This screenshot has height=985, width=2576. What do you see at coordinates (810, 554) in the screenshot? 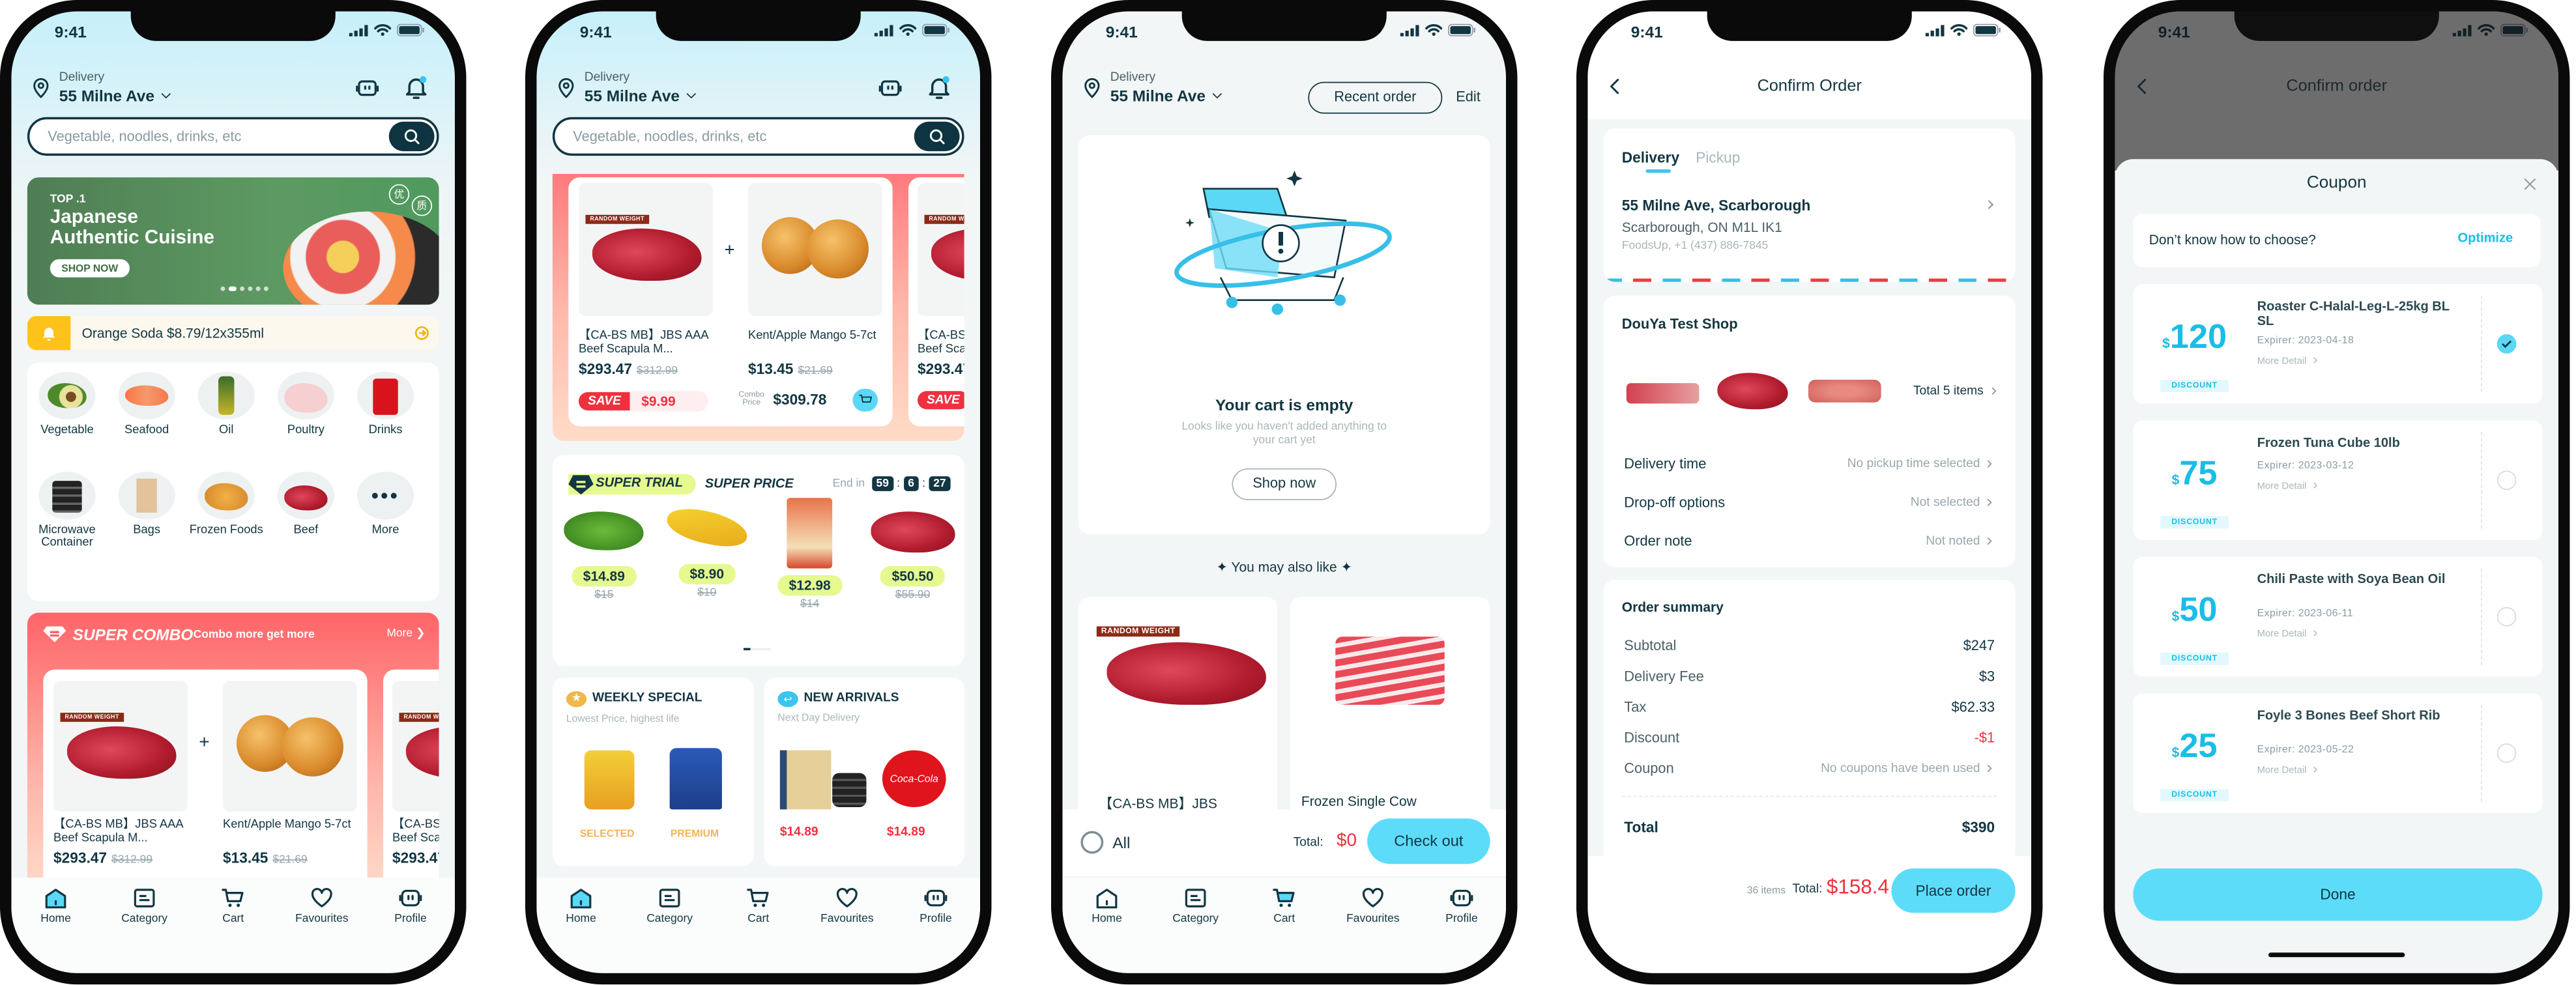
I see `trial-item: $12.98 $14` at bounding box center [810, 554].